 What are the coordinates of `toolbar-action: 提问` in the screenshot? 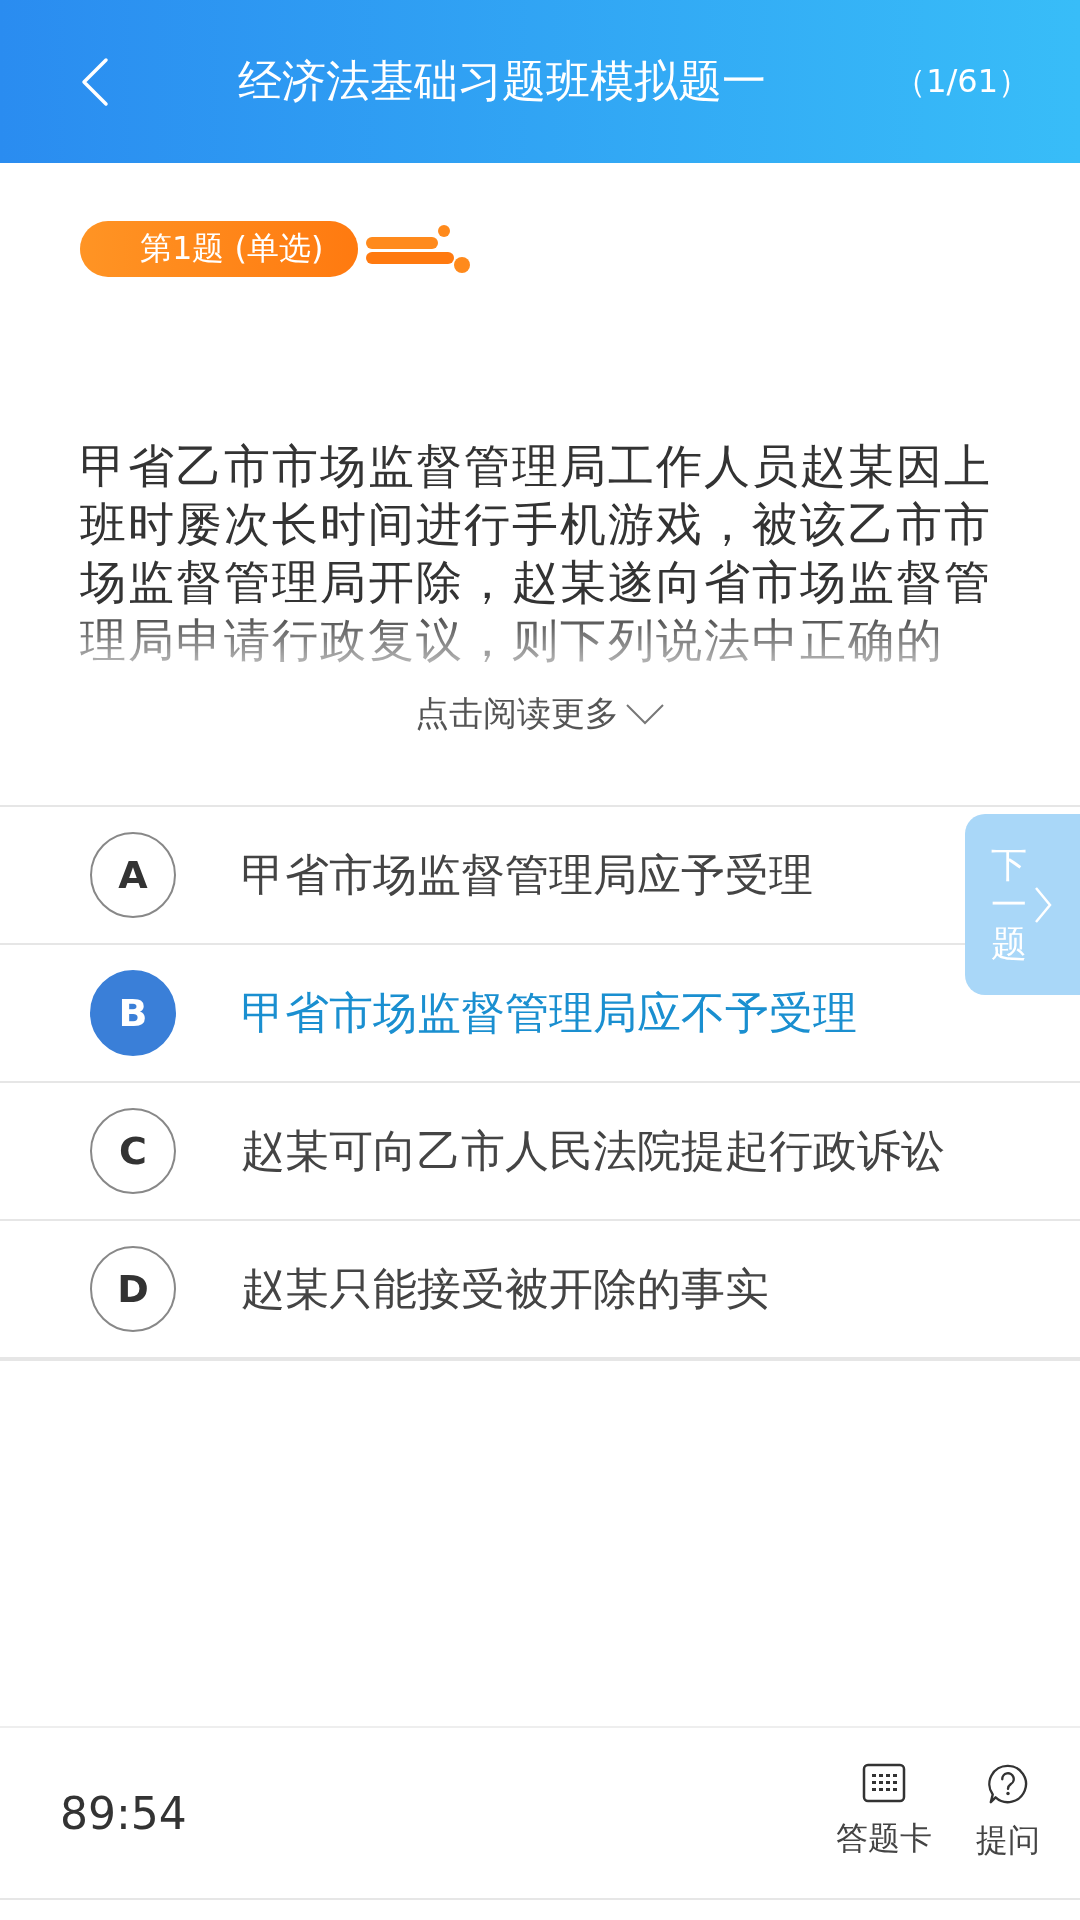 It's located at (1008, 1813).